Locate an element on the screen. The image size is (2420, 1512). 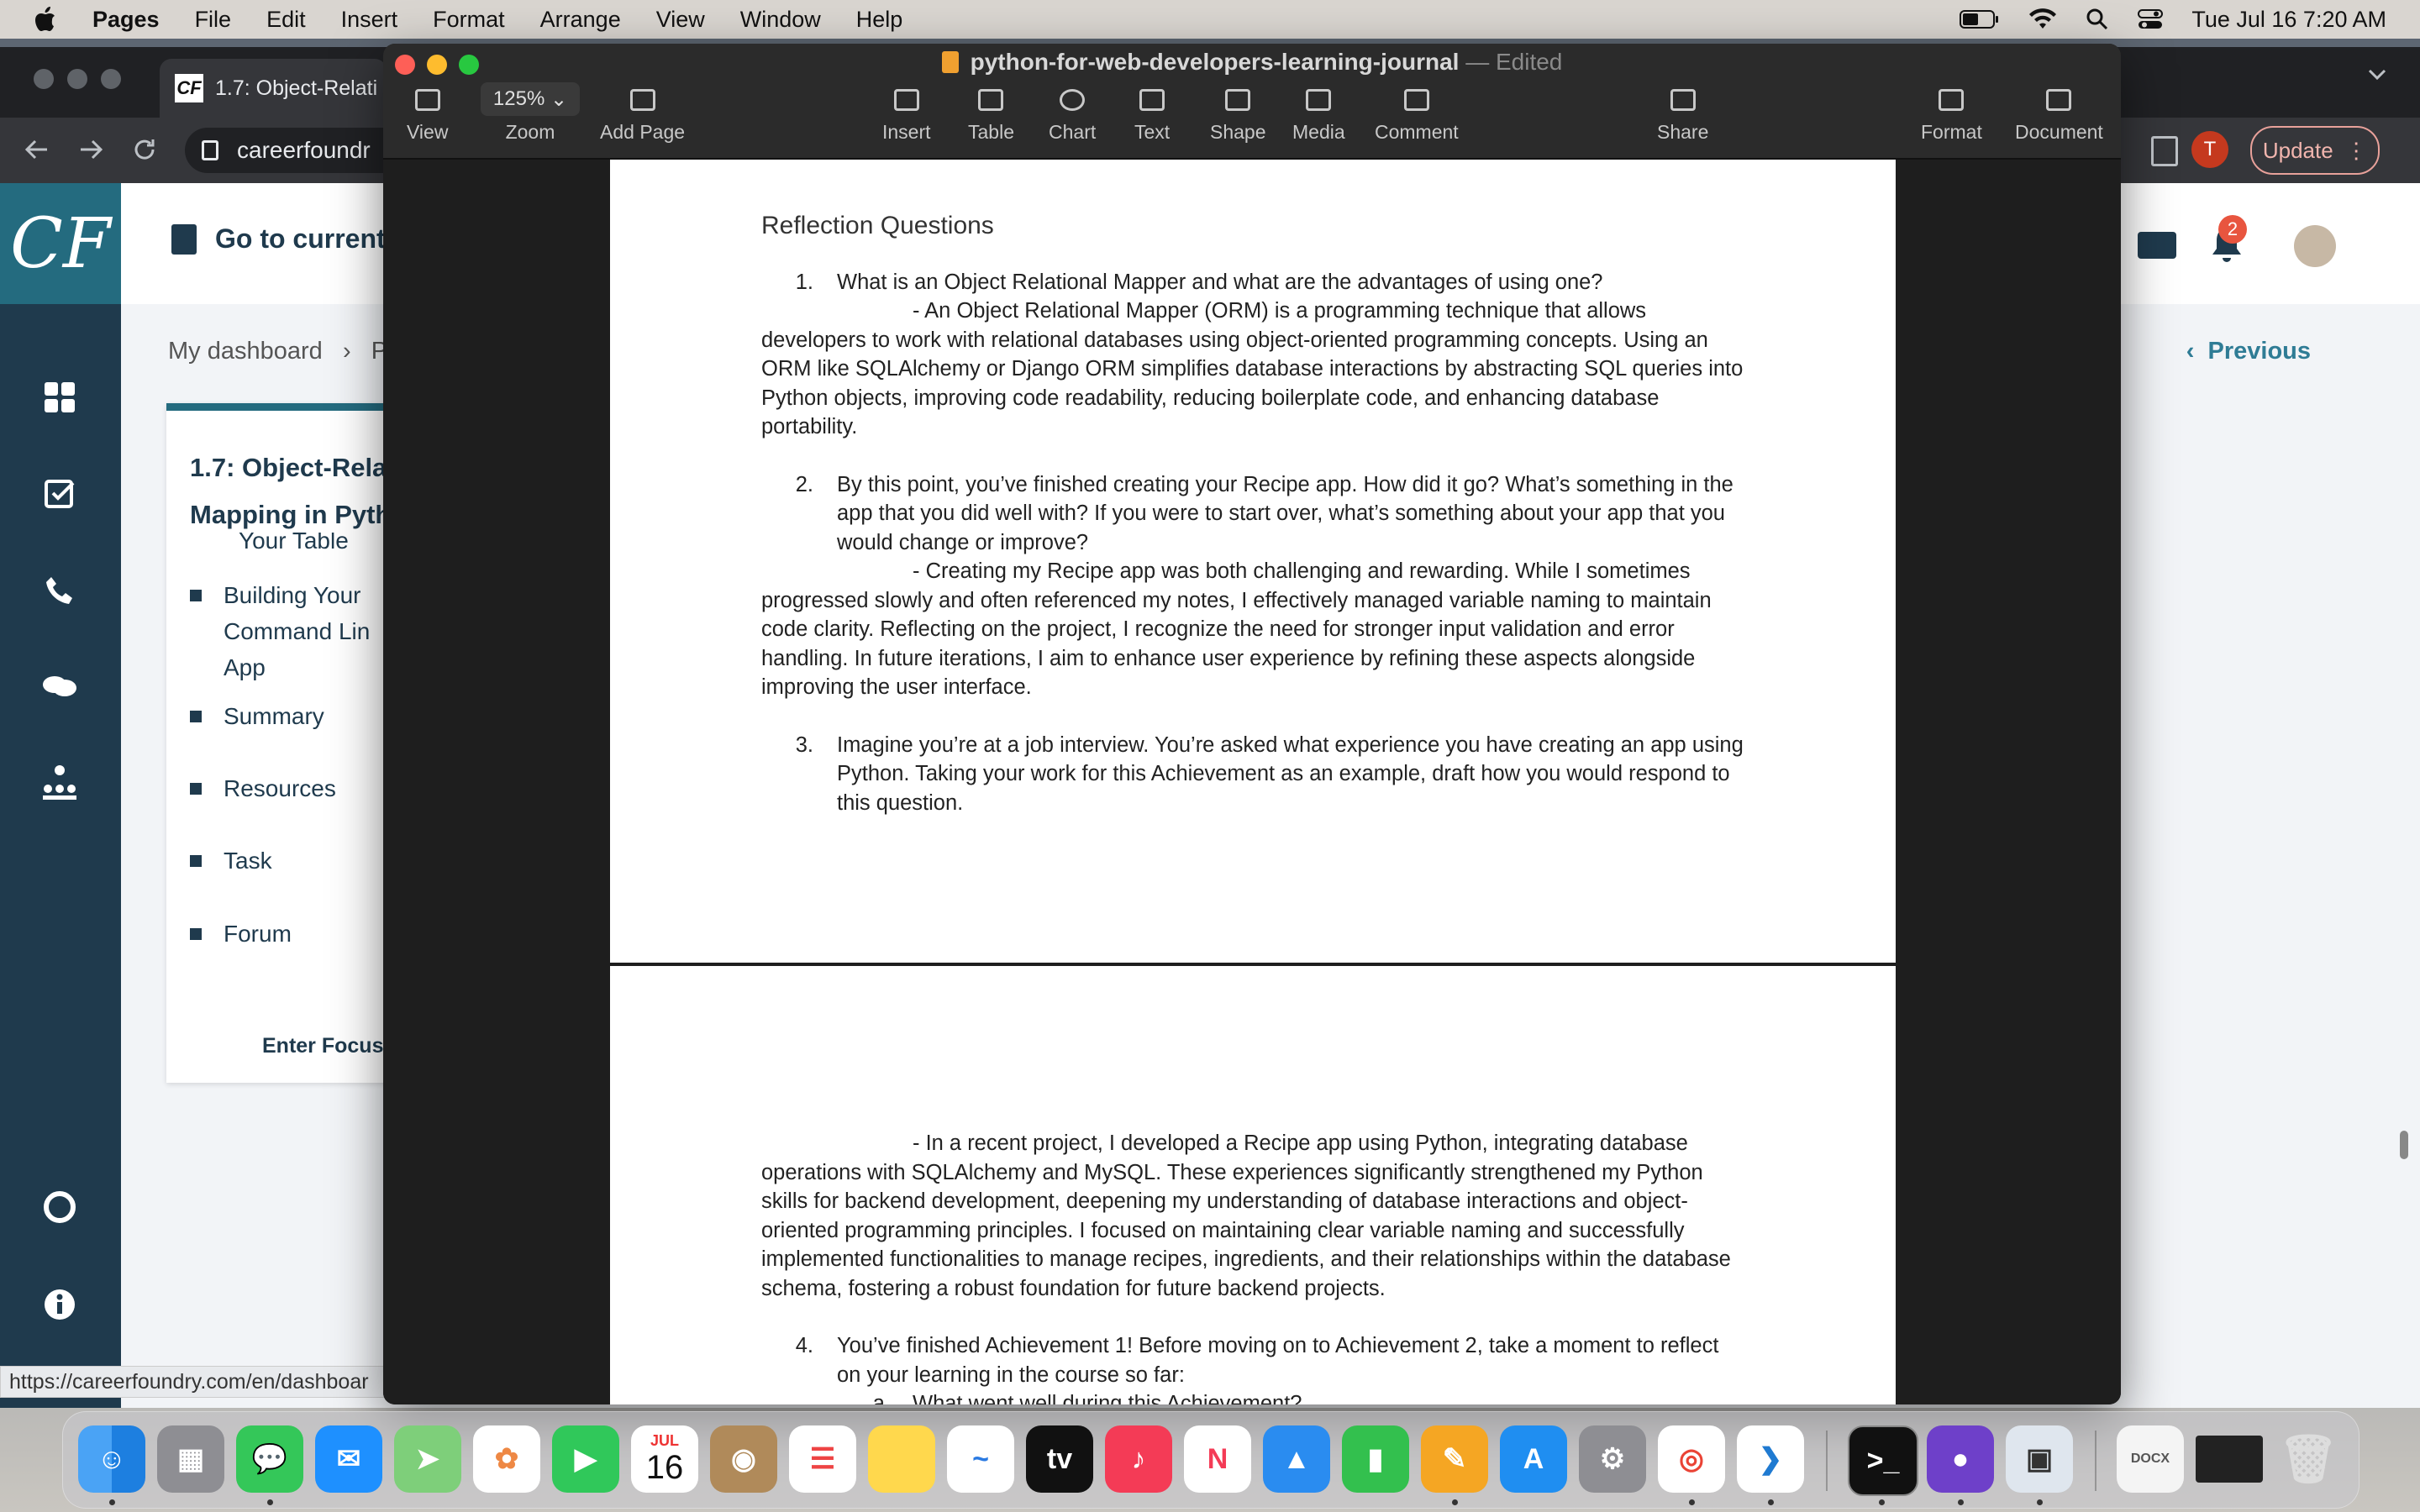
text-button: Text is located at coordinates (1152, 116).